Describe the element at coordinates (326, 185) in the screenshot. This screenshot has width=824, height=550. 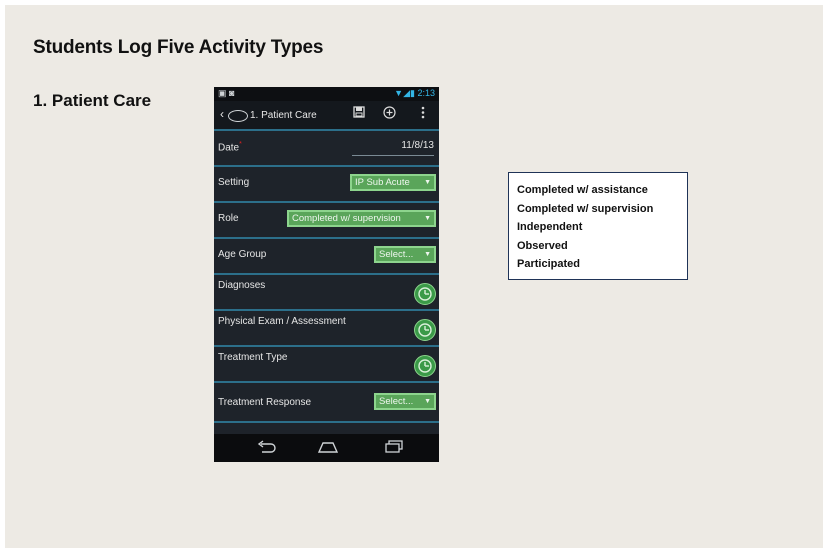
I see `setting-row: Setting IP Sub Acute ▼` at that location.